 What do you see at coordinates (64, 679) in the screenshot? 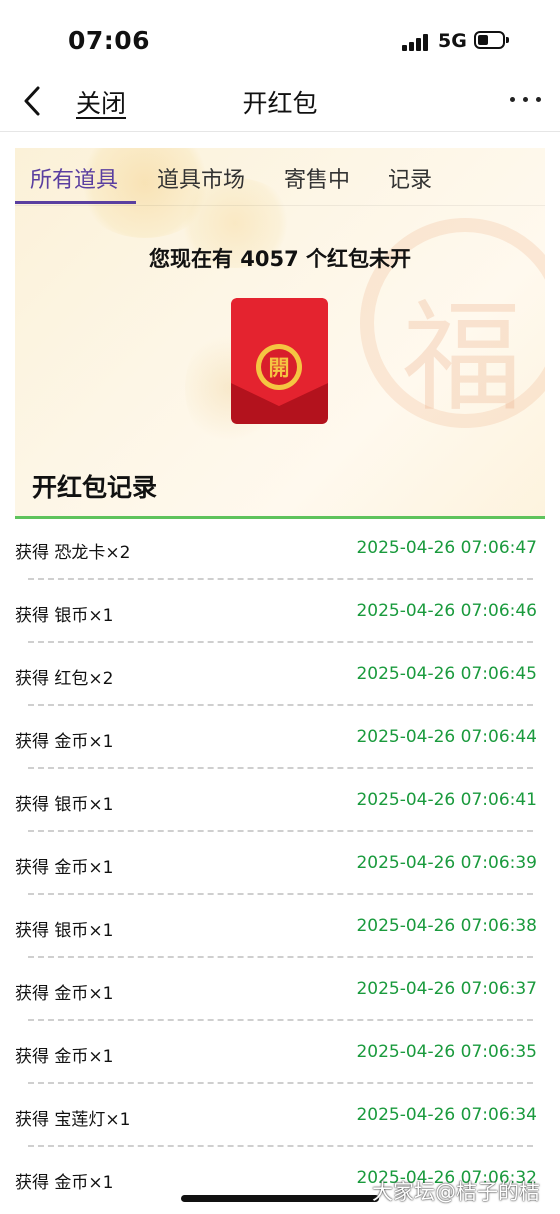
I see `record-label: 获得 红包×2` at bounding box center [64, 679].